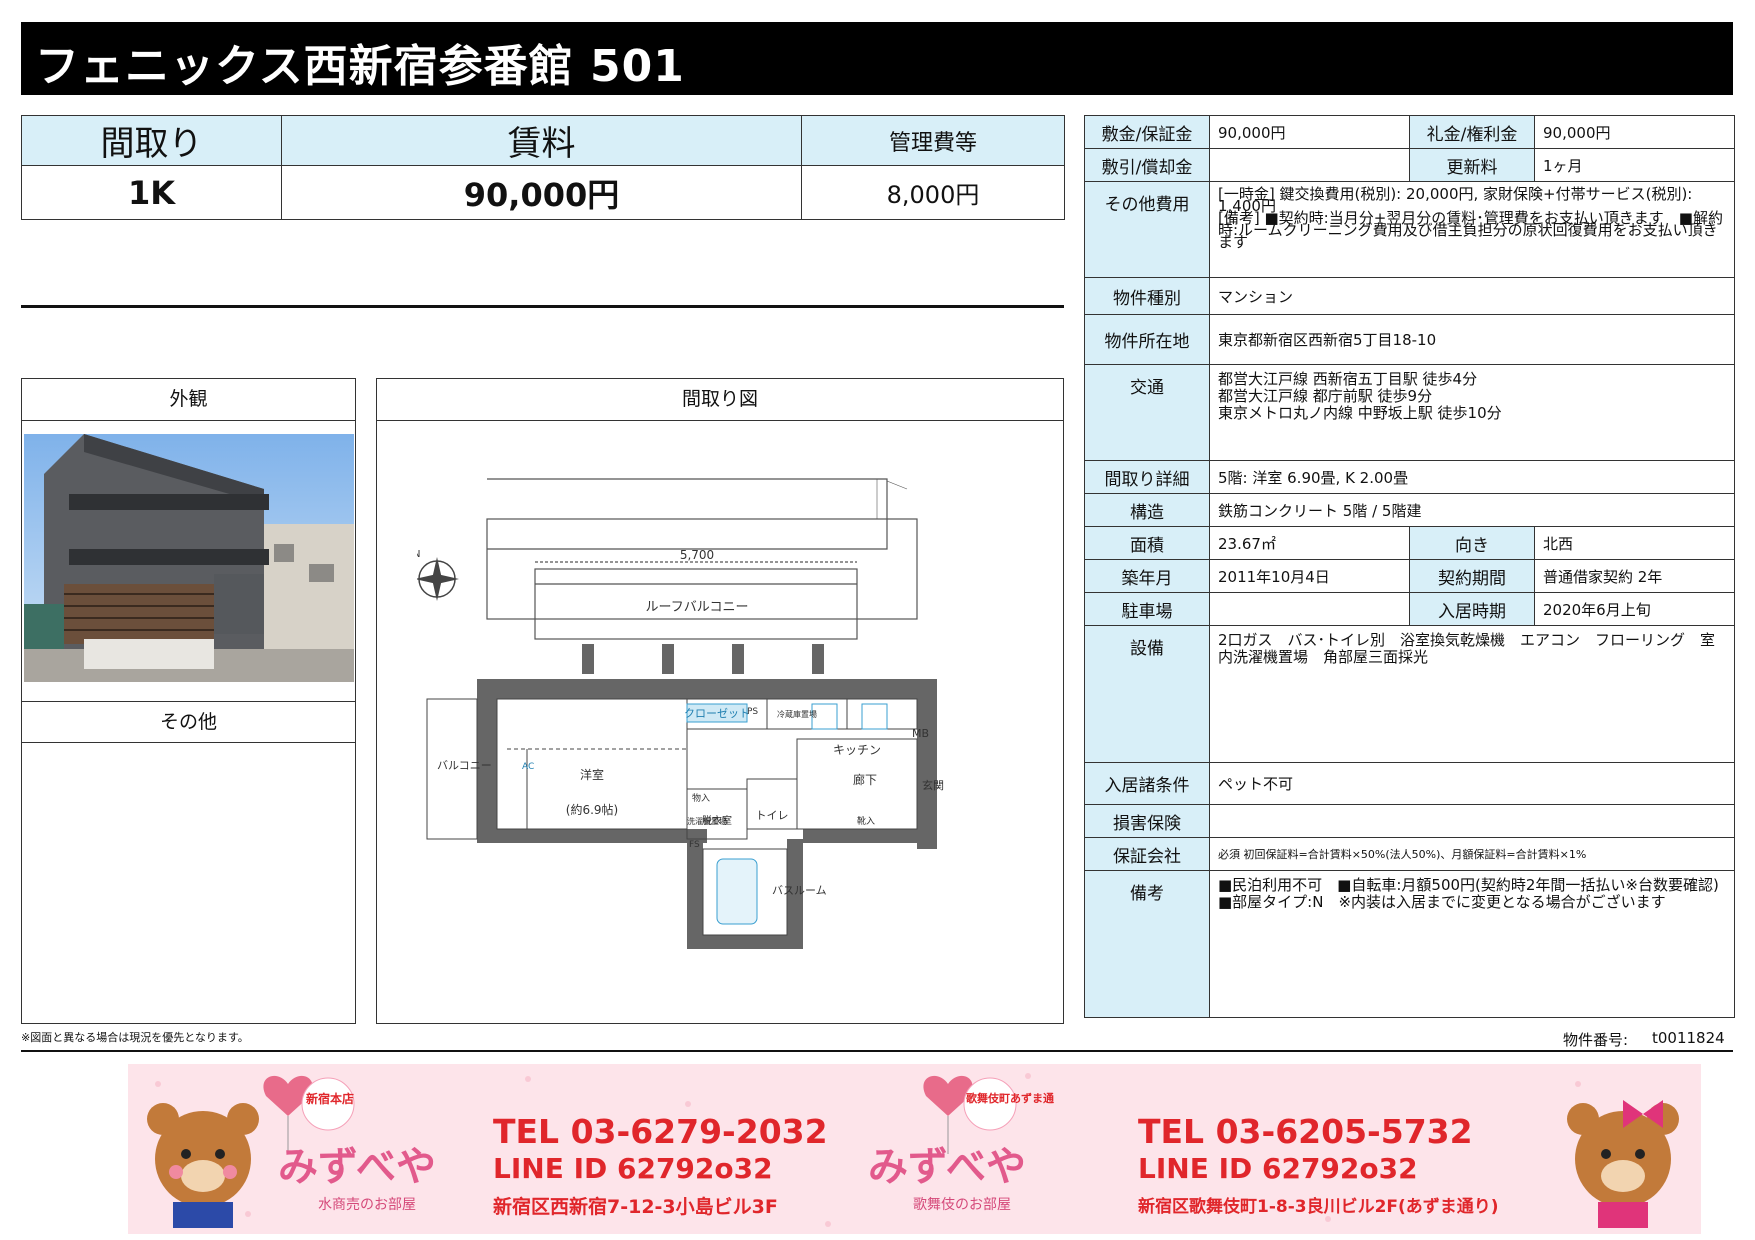  What do you see at coordinates (1147, 412) in the screenshot?
I see `access-label: 交通` at bounding box center [1147, 412].